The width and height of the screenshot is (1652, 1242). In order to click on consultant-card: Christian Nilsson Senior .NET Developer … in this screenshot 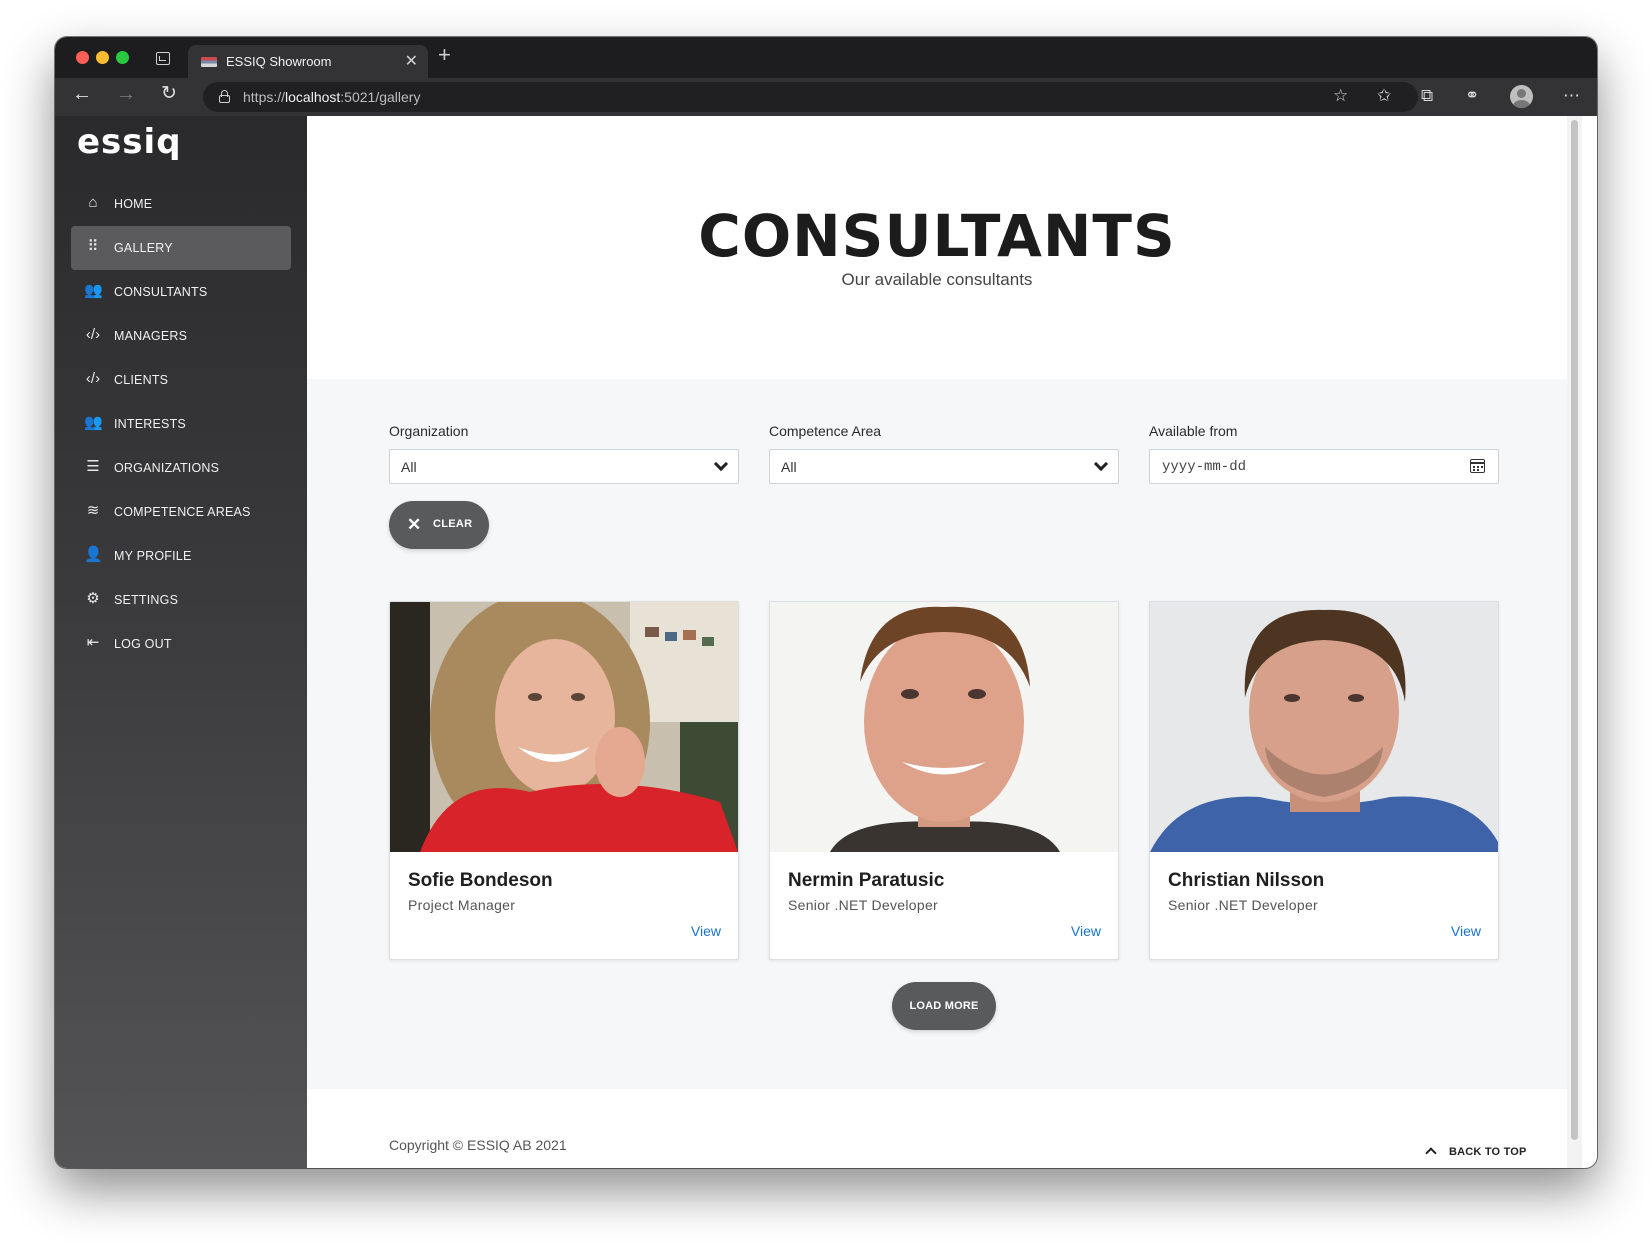, I will do `click(1324, 780)`.